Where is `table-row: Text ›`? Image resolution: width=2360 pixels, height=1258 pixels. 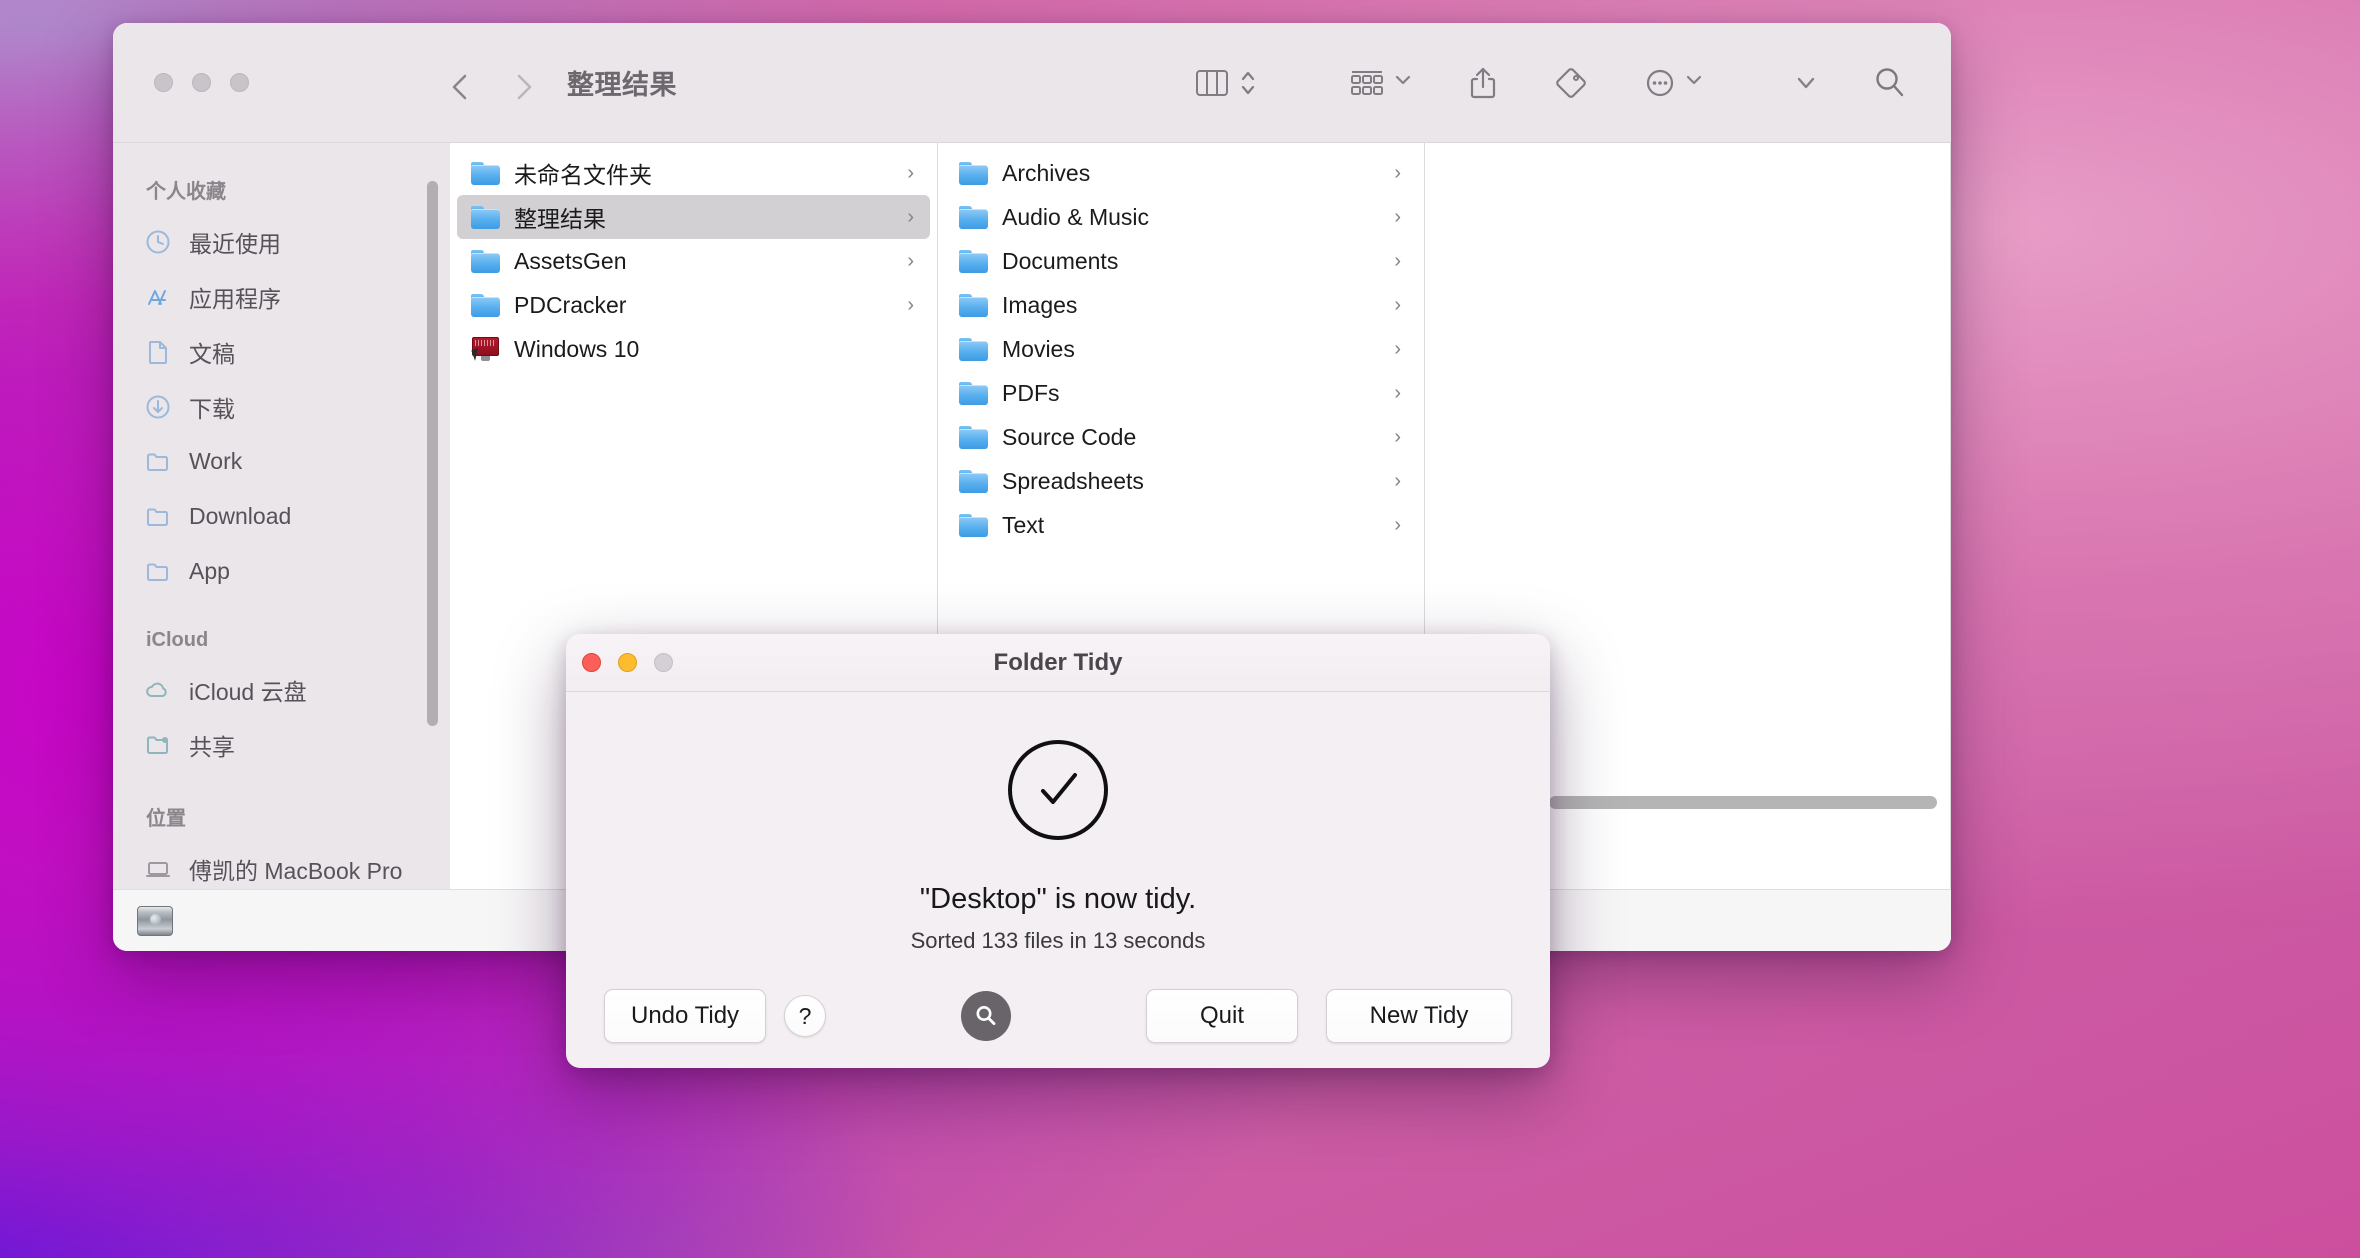
table-row: Text › is located at coordinates (1181, 525).